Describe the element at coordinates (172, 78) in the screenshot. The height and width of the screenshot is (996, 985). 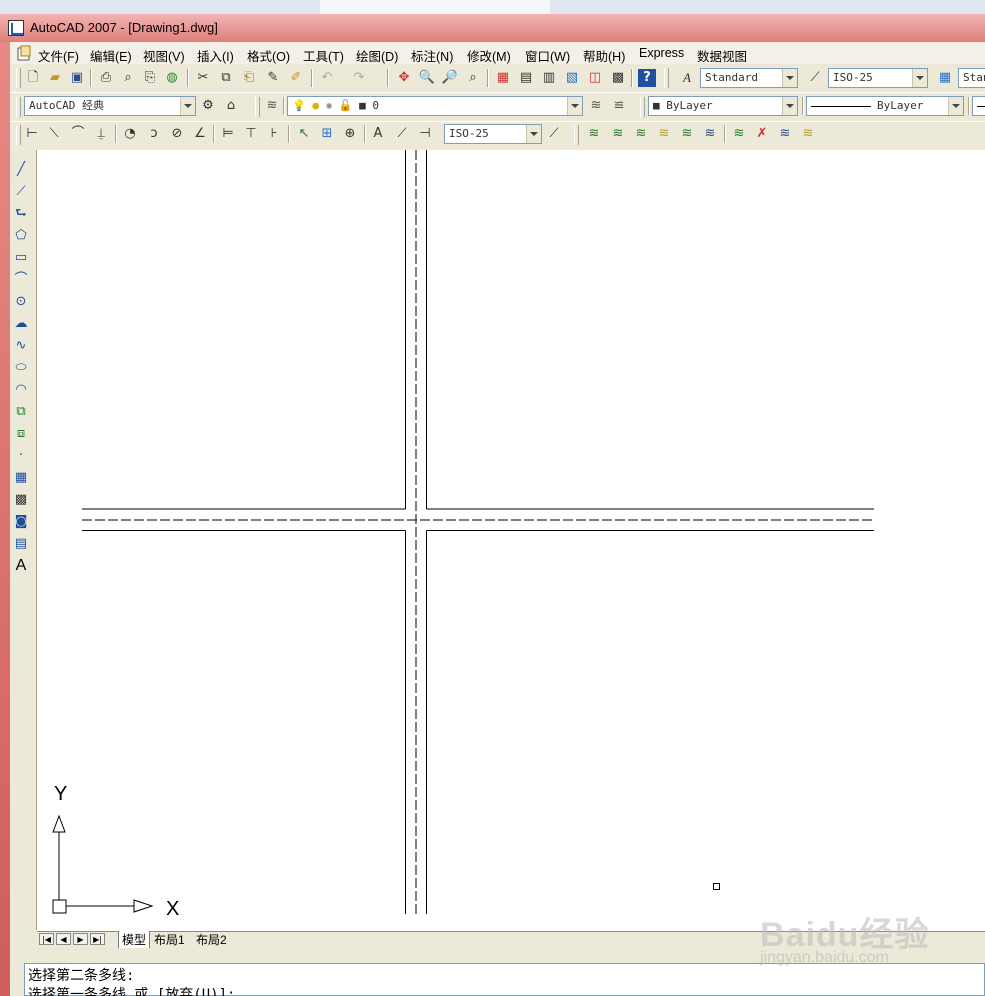
I see `3d-dwf-icon: ◍` at that location.